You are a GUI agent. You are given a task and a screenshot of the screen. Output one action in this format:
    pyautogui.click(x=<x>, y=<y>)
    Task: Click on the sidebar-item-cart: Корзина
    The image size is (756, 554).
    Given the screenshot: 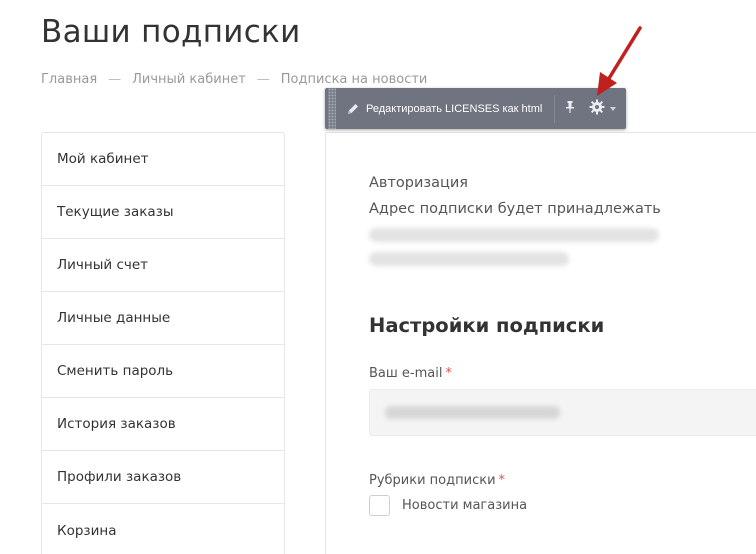 What is the action you would take?
    pyautogui.click(x=163, y=529)
    